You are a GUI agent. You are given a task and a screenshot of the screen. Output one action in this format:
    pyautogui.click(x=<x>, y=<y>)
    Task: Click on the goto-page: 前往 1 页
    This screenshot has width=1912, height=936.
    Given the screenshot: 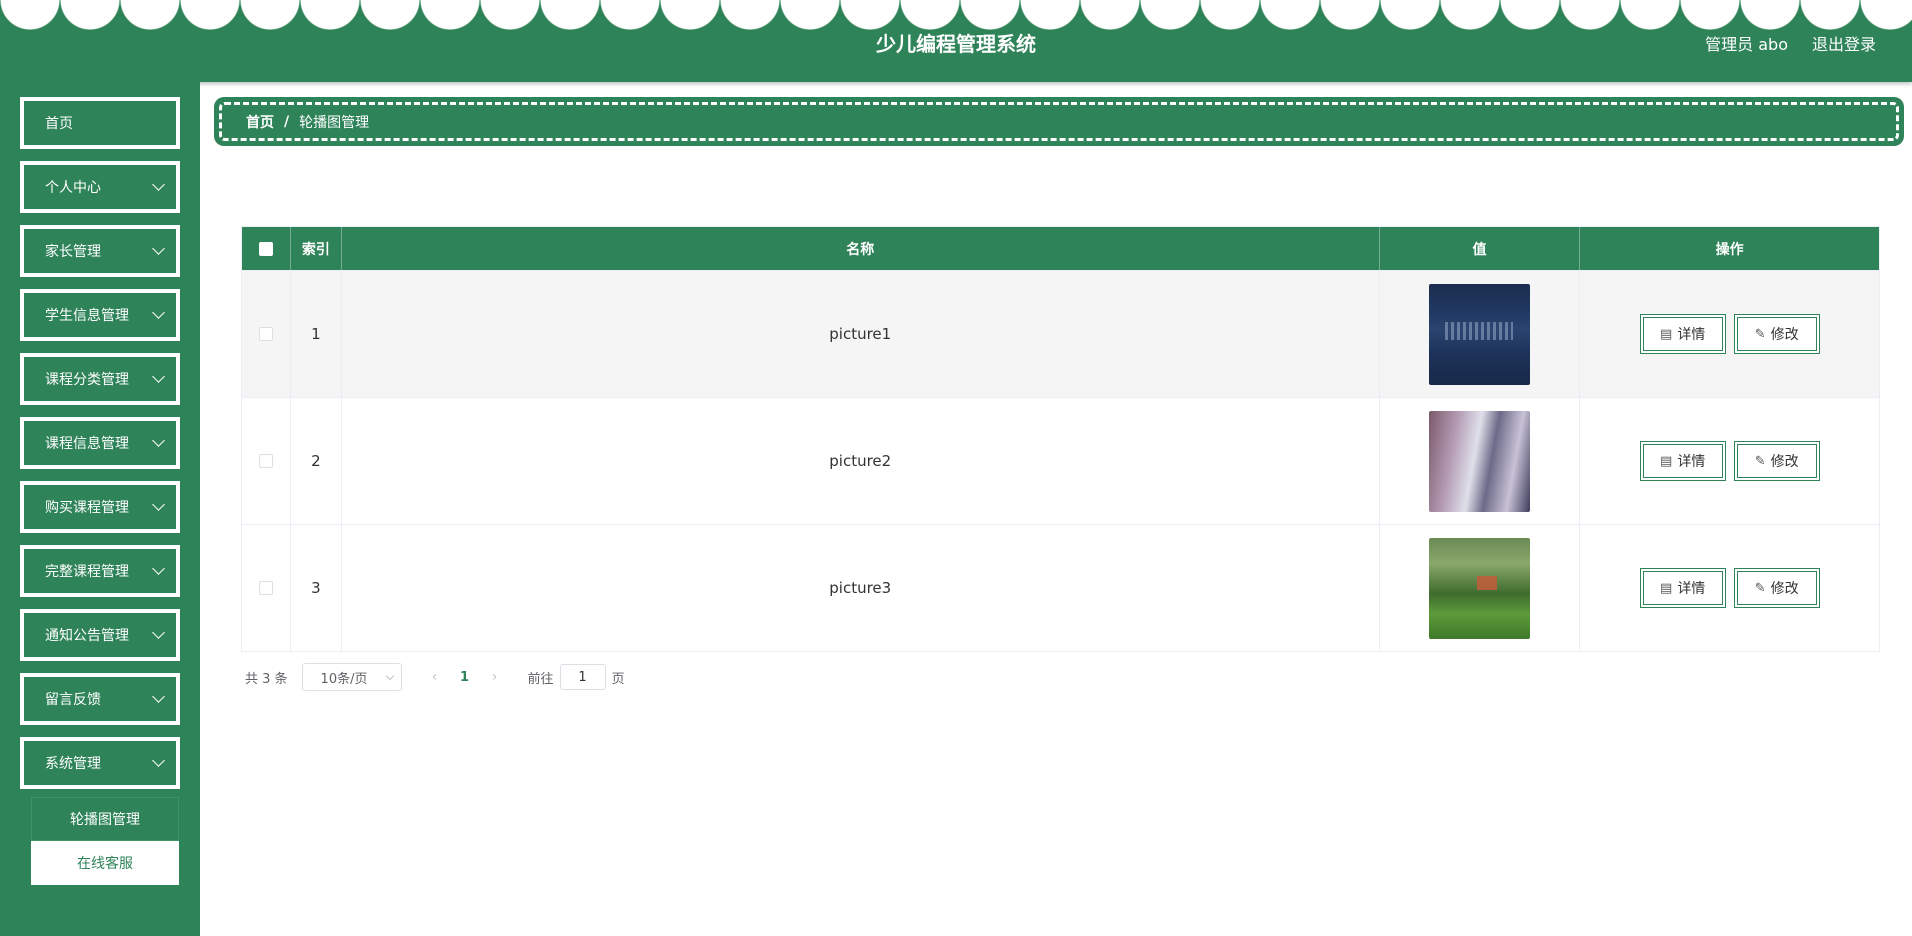 What is the action you would take?
    pyautogui.click(x=576, y=677)
    